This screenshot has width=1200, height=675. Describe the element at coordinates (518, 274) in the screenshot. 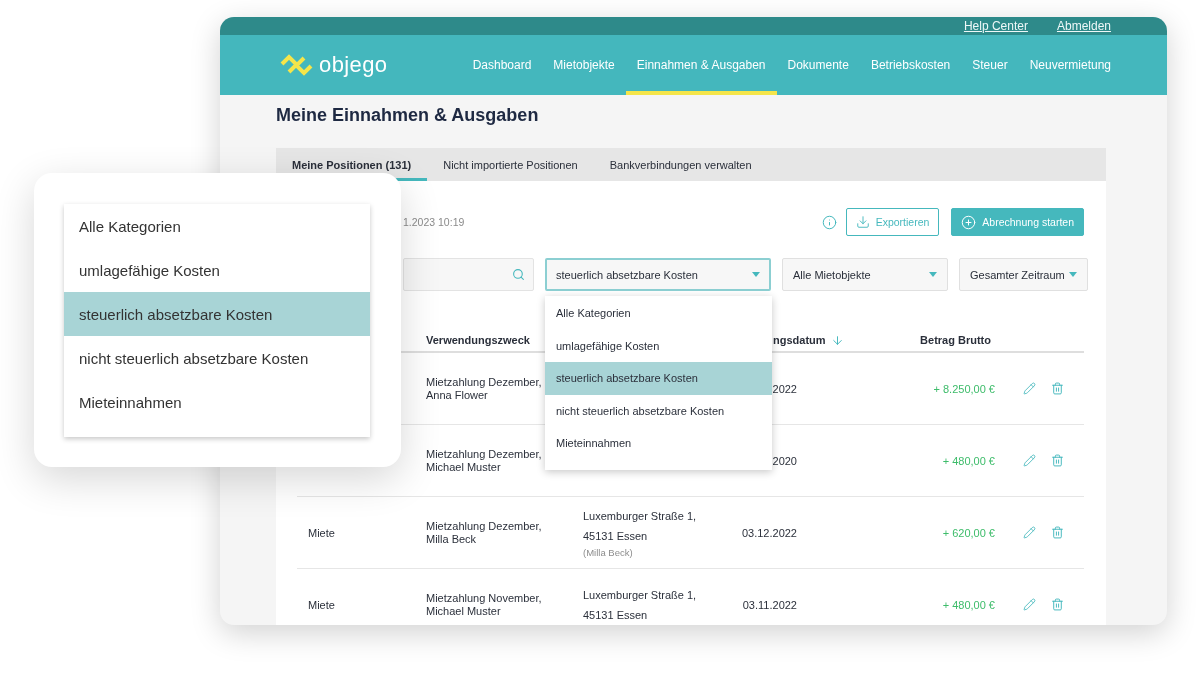

I see `search-icon` at that location.